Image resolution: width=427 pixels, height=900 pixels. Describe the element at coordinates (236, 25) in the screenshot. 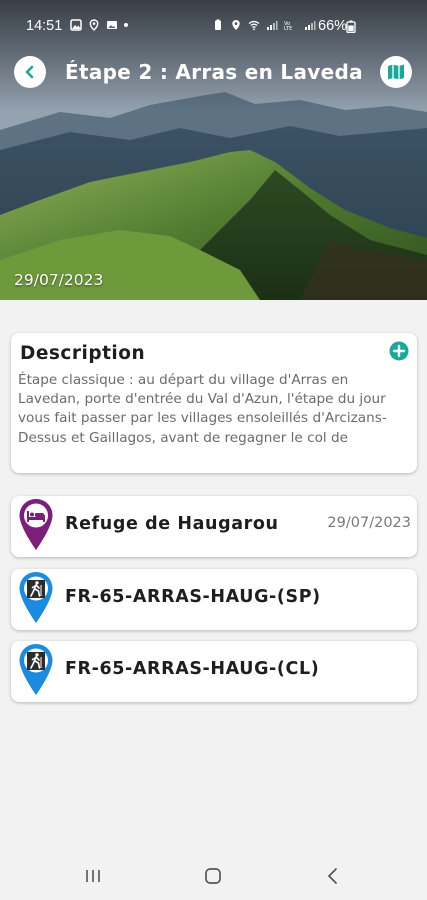

I see `gps-icon` at that location.